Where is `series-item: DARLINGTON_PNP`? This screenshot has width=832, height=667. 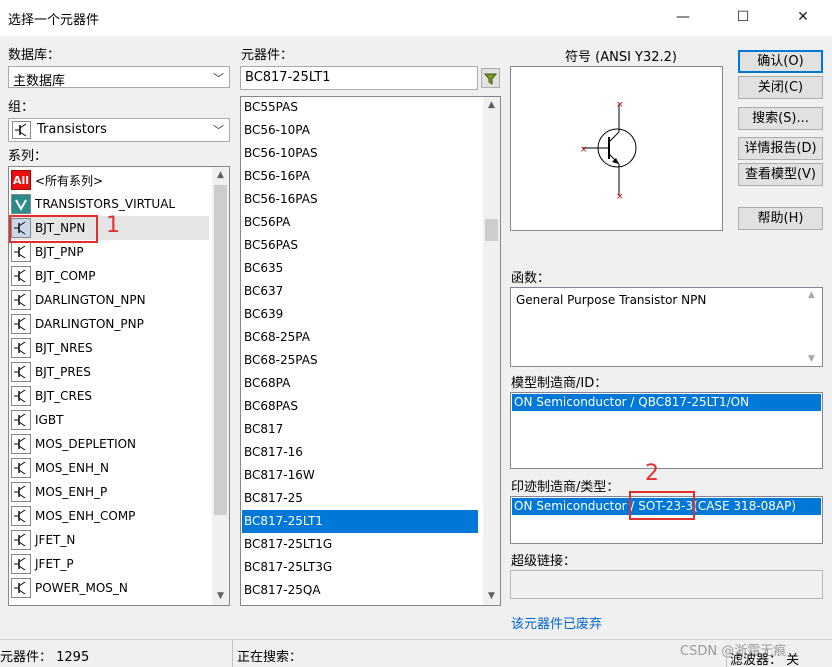
series-item: DARLINGTON_PNP is located at coordinates (110, 324).